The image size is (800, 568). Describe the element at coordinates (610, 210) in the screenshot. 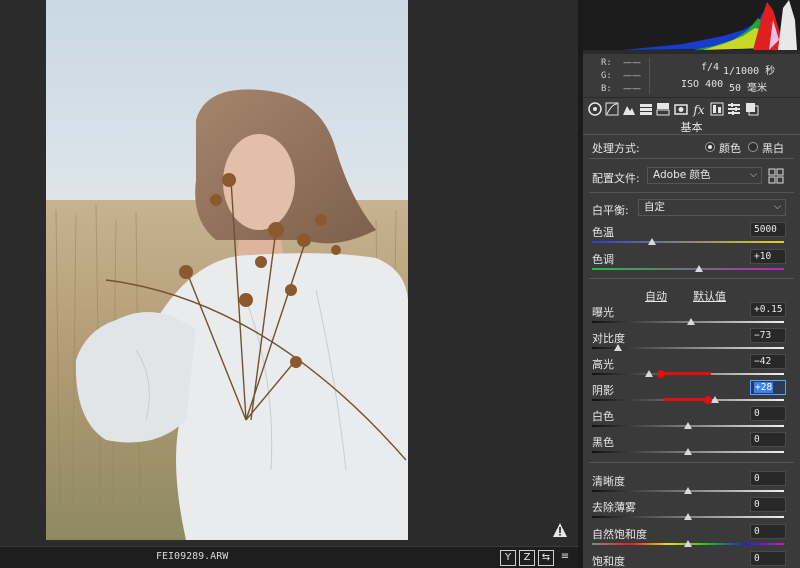

I see `white-balance-label: 白平衡:` at that location.